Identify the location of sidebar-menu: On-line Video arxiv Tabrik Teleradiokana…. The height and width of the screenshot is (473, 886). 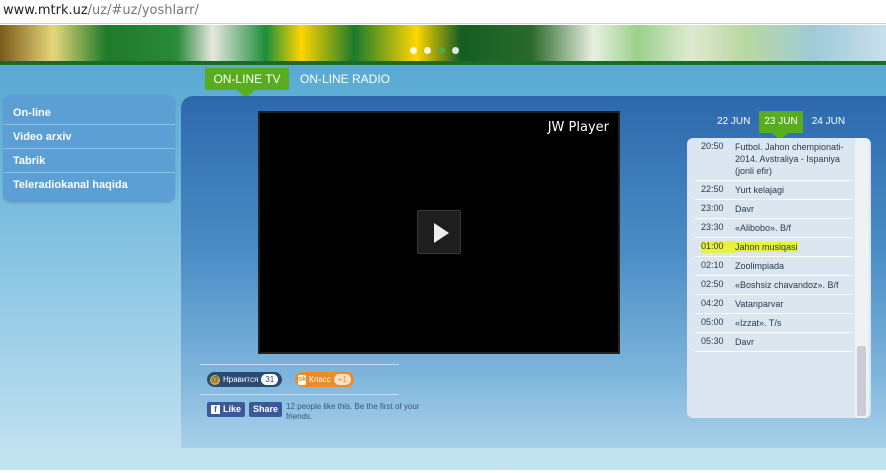
(89, 148).